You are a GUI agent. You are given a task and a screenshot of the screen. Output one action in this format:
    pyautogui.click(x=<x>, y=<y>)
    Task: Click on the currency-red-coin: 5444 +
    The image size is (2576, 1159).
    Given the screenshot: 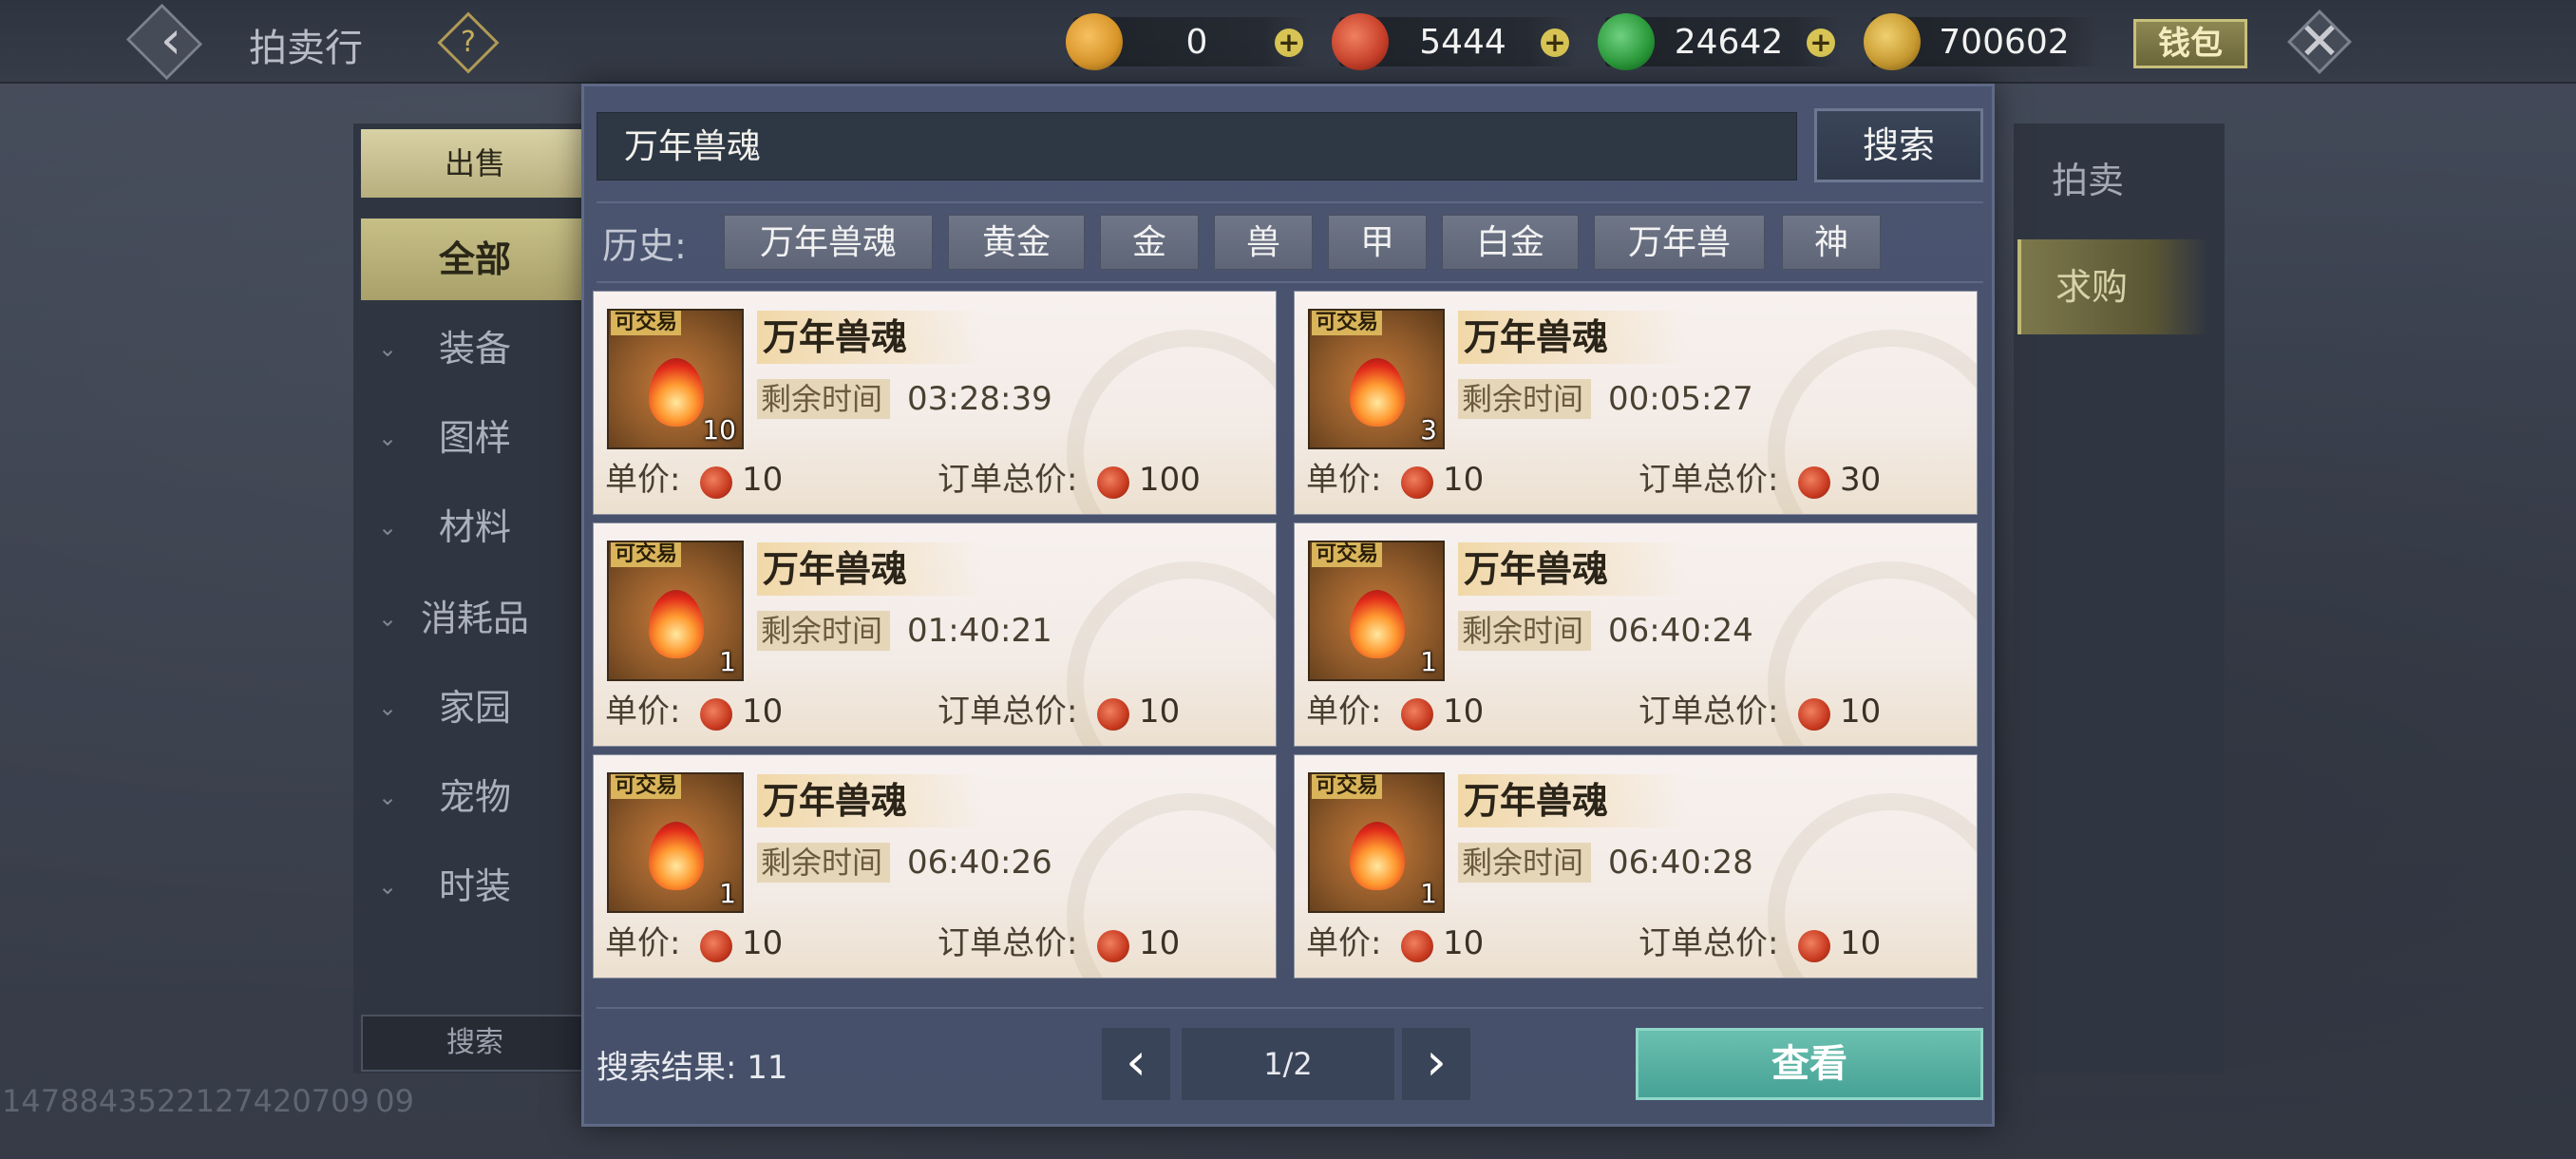 What is the action you would take?
    pyautogui.click(x=1454, y=41)
    